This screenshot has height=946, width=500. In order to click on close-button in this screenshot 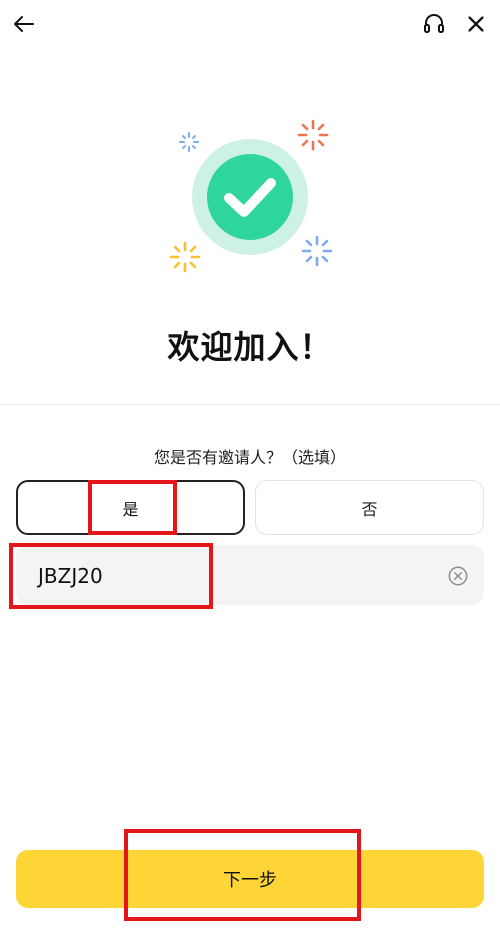, I will do `click(476, 24)`.